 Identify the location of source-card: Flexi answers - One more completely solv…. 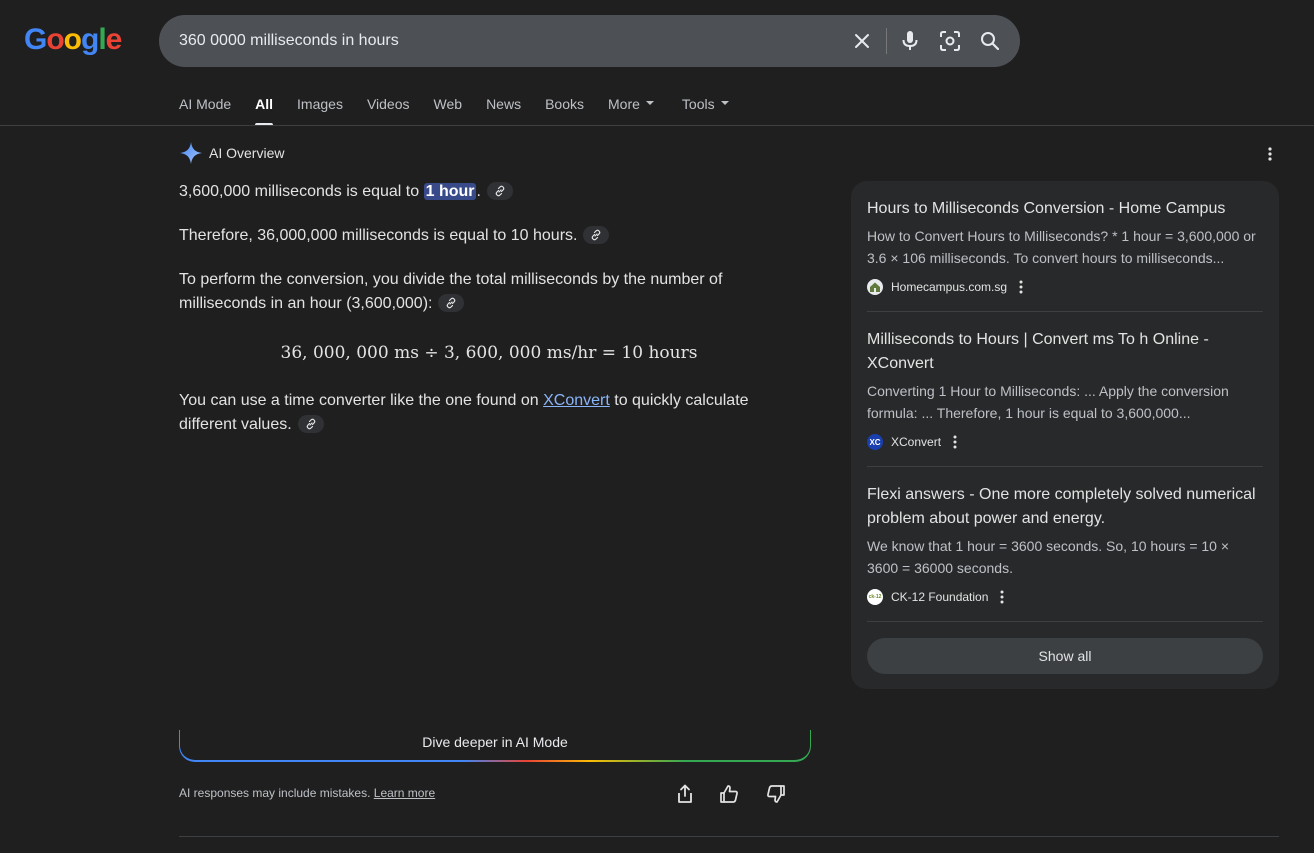
(1065, 545).